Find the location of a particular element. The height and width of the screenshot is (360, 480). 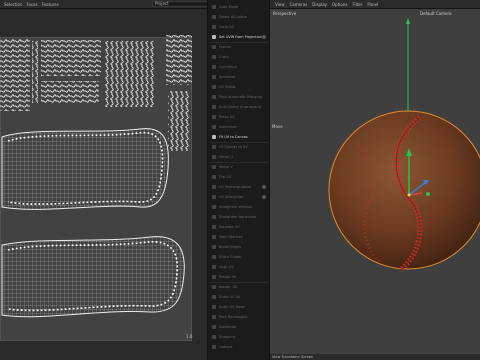

operation-label: Pack Automatic Mapping is located at coordinates (241, 97).